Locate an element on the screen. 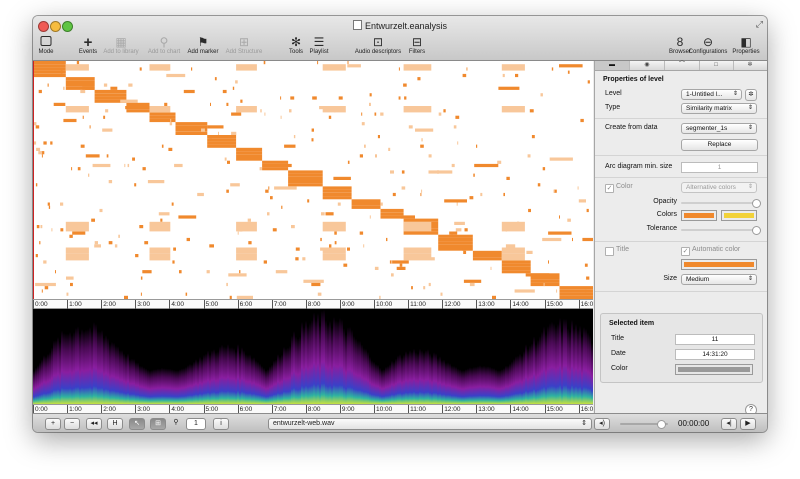 Image resolution: width=800 pixels, height=479 pixels. level-settings-button: ✲ is located at coordinates (751, 95).